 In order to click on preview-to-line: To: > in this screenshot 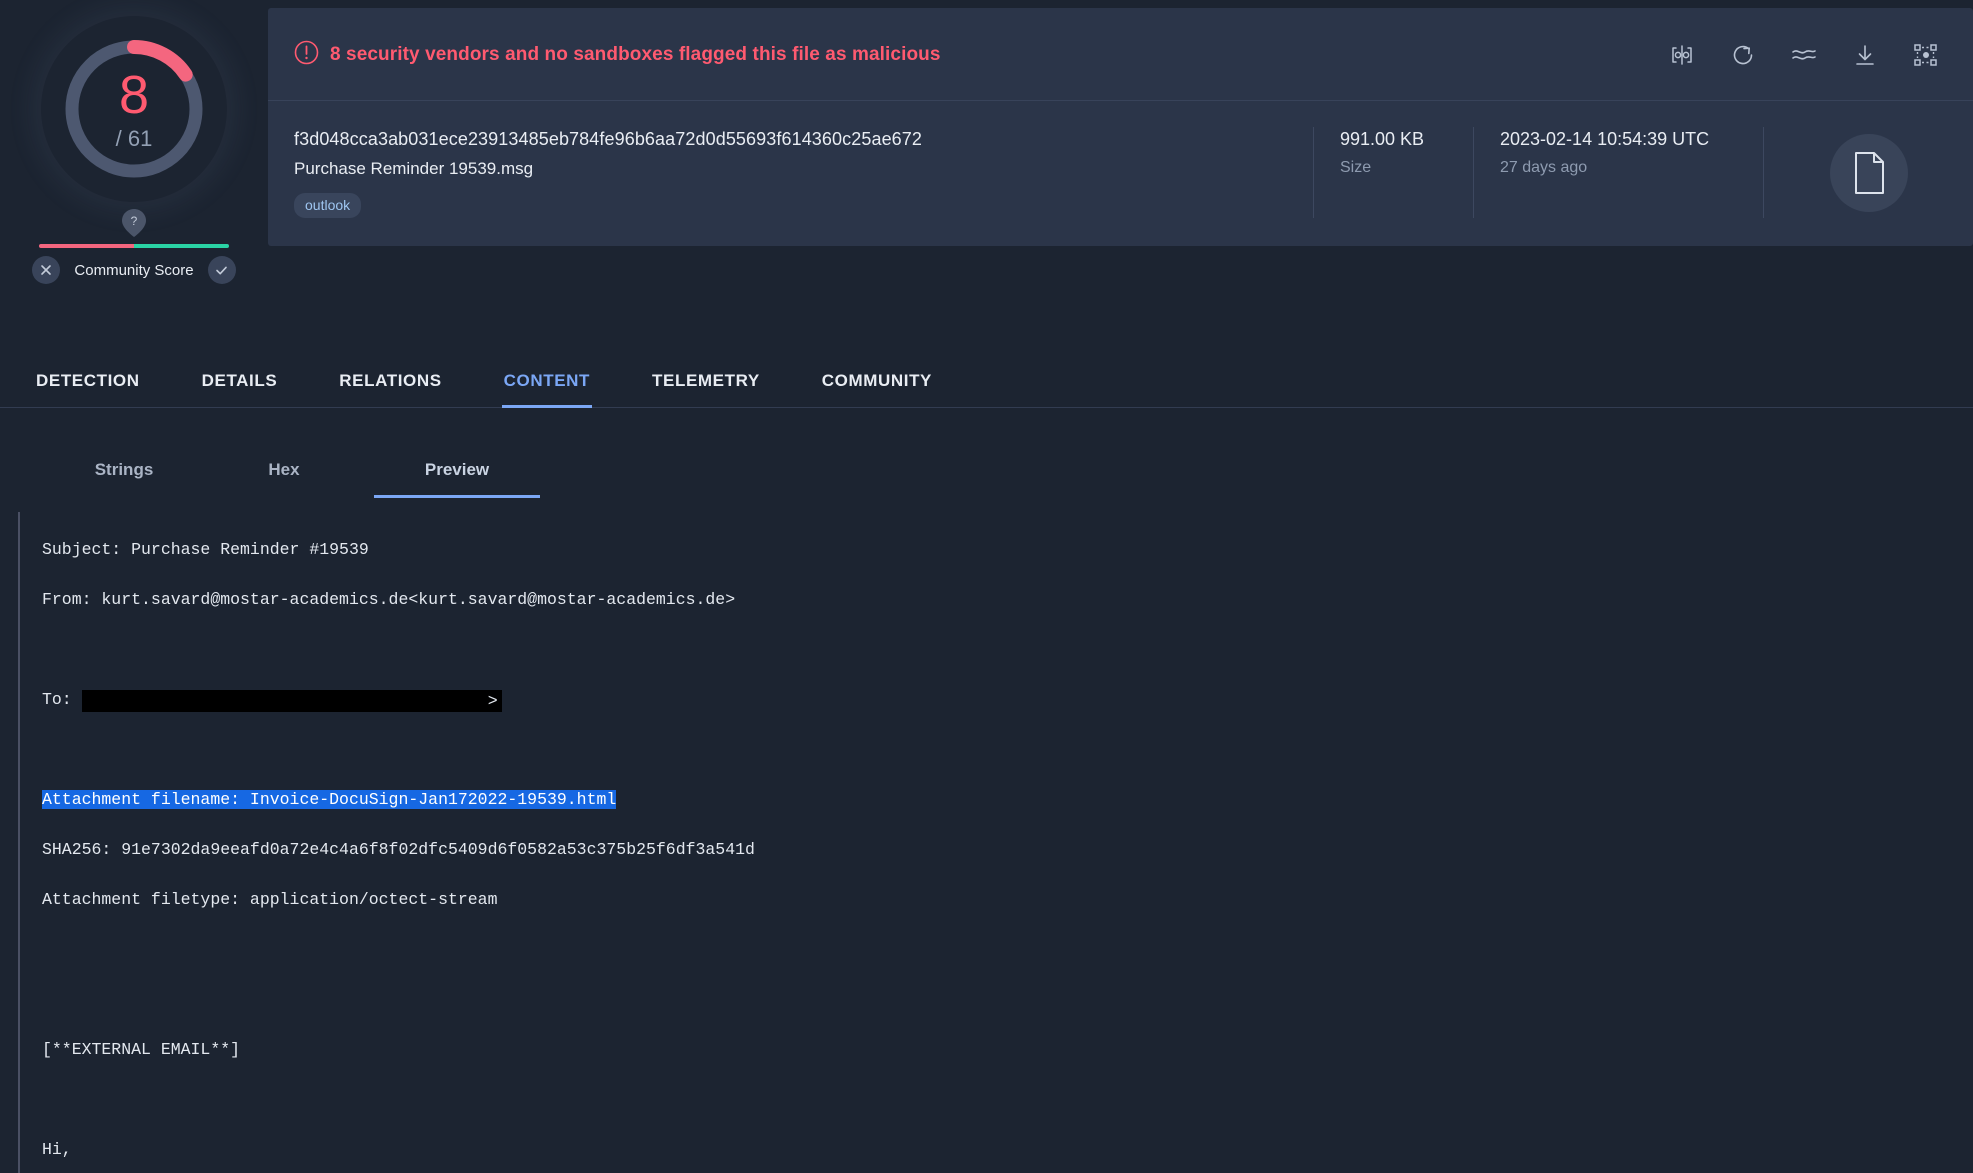, I will do `click(1007, 699)`.